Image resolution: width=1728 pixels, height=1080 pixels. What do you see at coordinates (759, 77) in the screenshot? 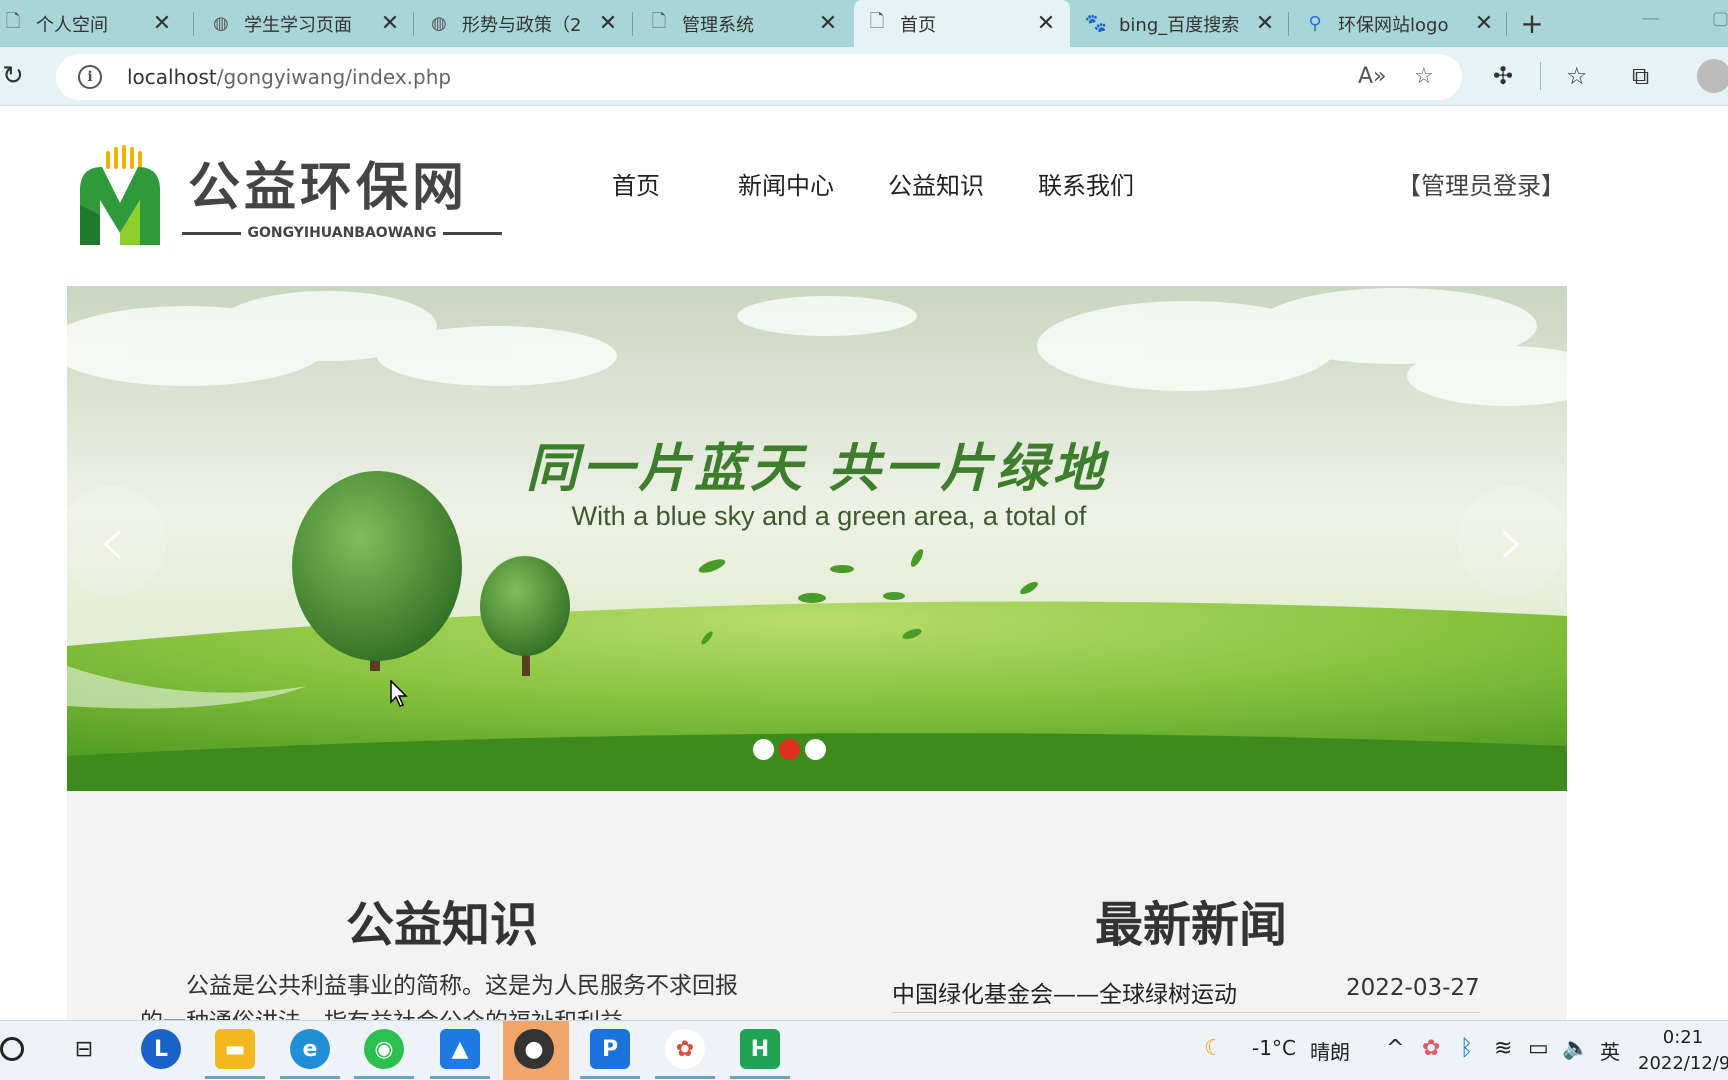
I see `address-bar: i localhost/gongyiwang/index.php A» ☆` at bounding box center [759, 77].